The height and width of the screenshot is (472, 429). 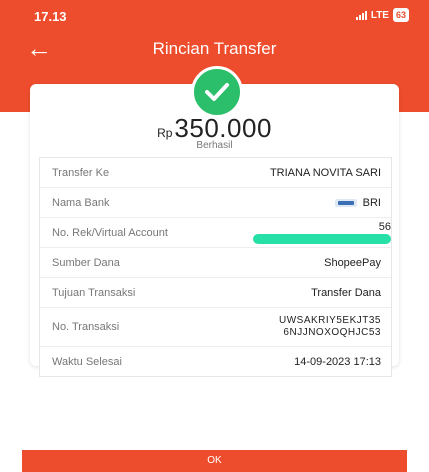 I want to click on detail-label: Nama Bank, so click(x=81, y=202).